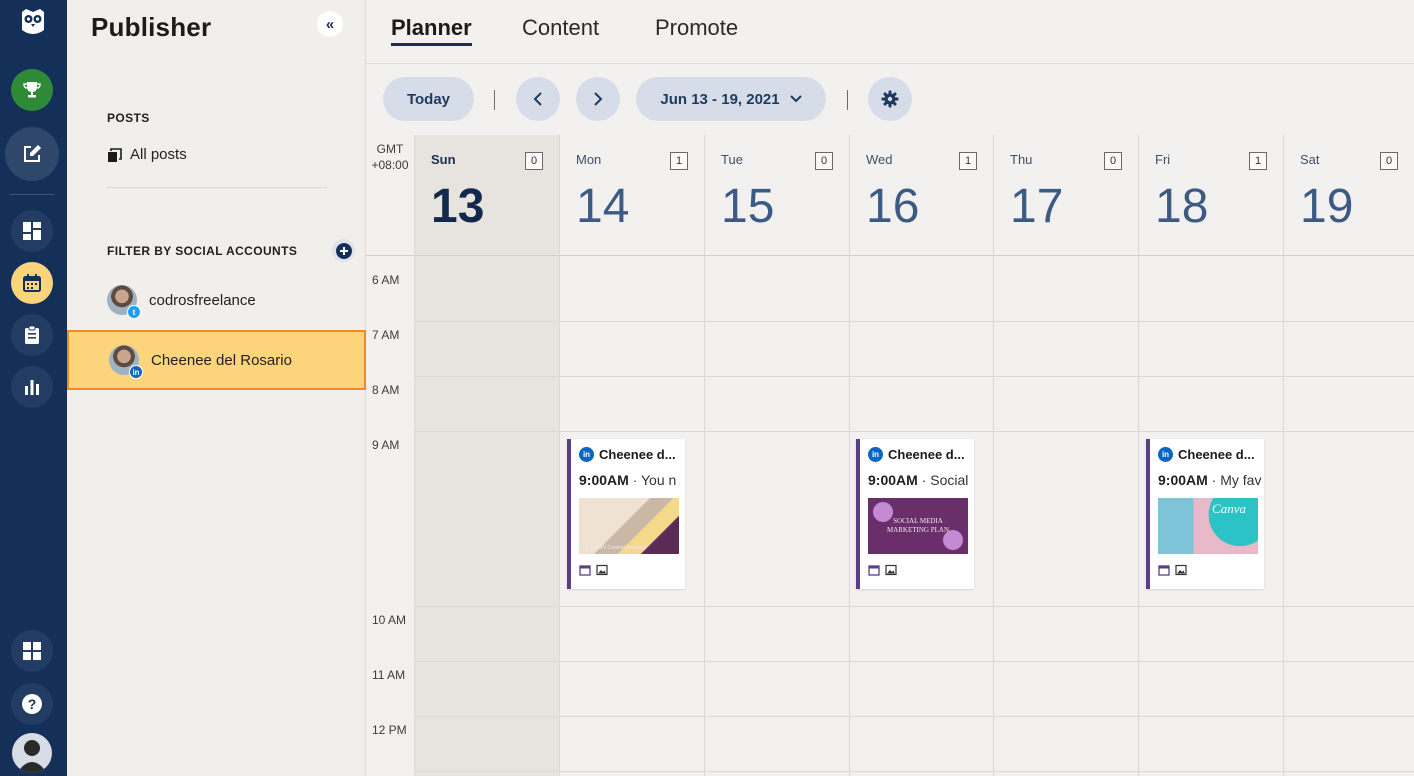 The image size is (1414, 776). I want to click on account-filter-codrosfreelance: t codrosfreelance, so click(216, 300).